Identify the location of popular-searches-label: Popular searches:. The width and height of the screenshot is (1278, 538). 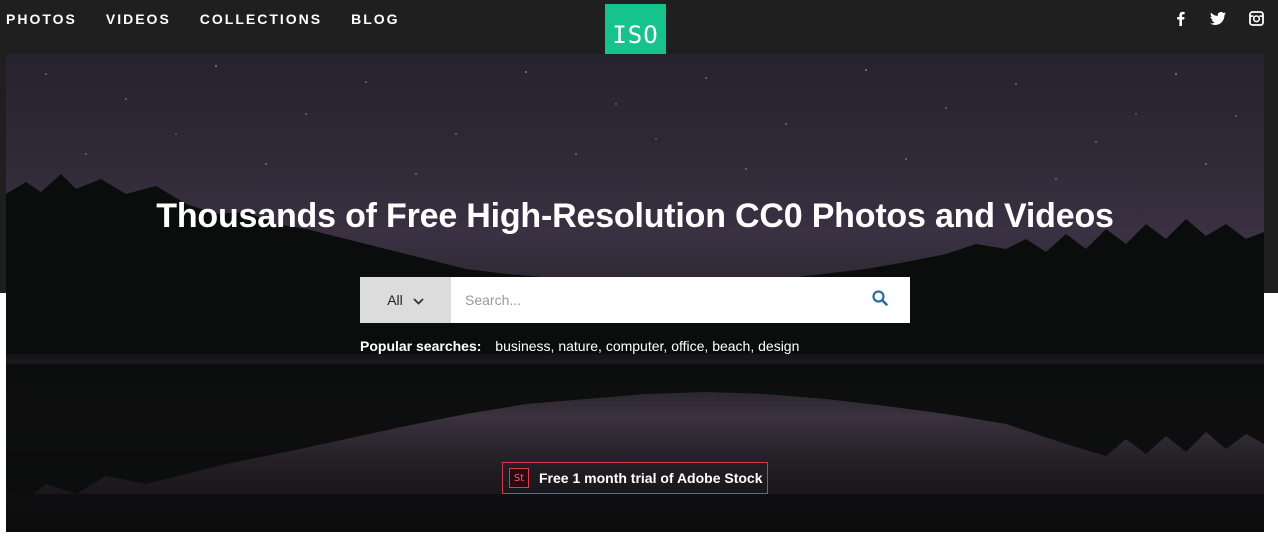
(421, 346).